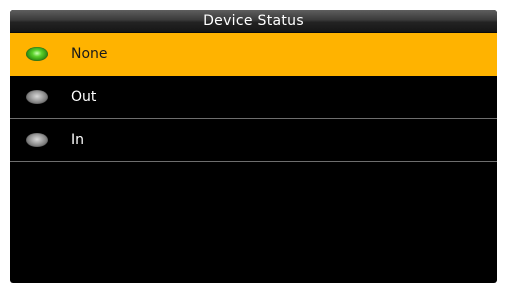  What do you see at coordinates (84, 97) in the screenshot?
I see `option-label: Out` at bounding box center [84, 97].